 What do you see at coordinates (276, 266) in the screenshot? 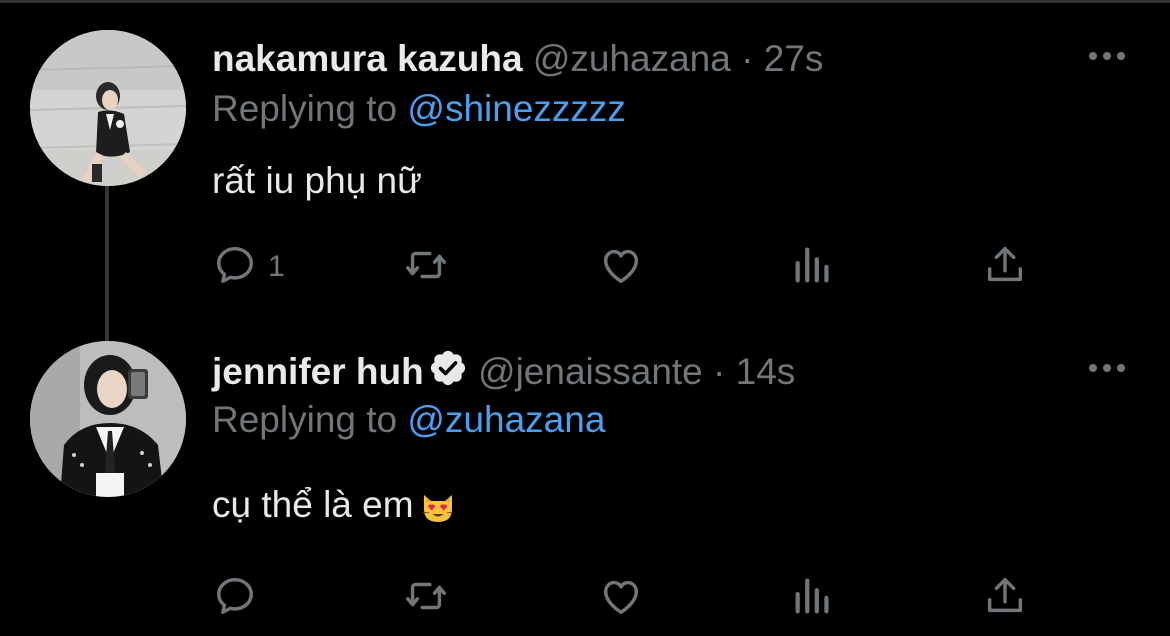
I see `reply-count: 1` at bounding box center [276, 266].